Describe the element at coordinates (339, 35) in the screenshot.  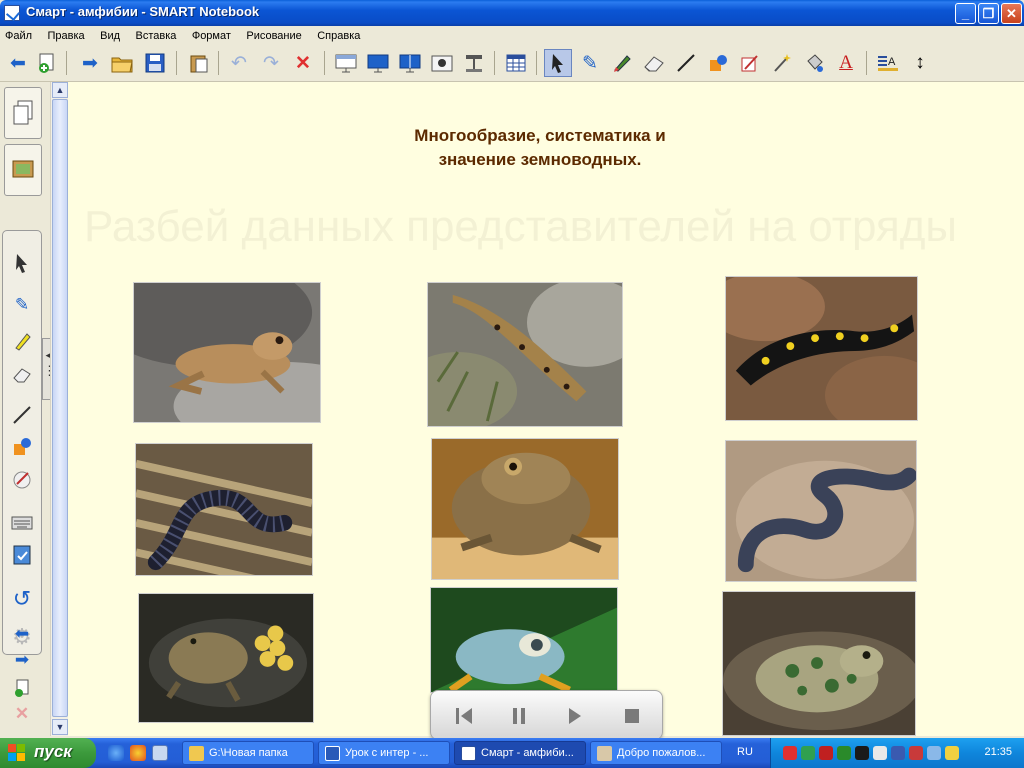
I see `menu-help: Справка` at that location.